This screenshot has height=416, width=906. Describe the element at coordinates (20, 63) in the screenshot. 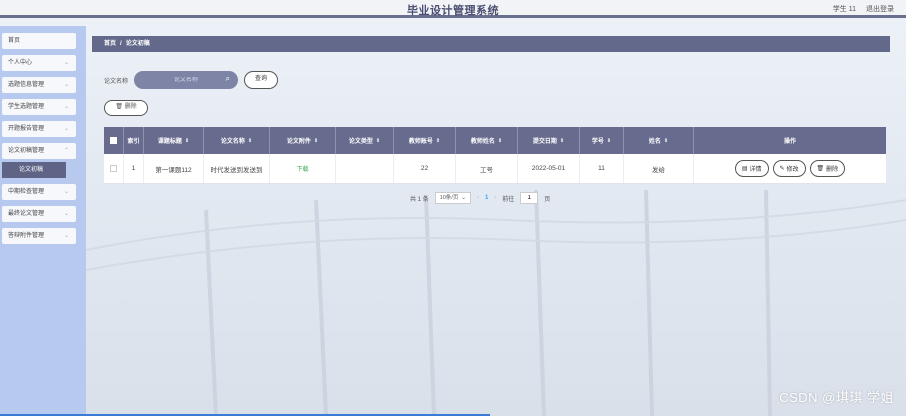

I see `sidebar-item-label: 个人中心` at that location.